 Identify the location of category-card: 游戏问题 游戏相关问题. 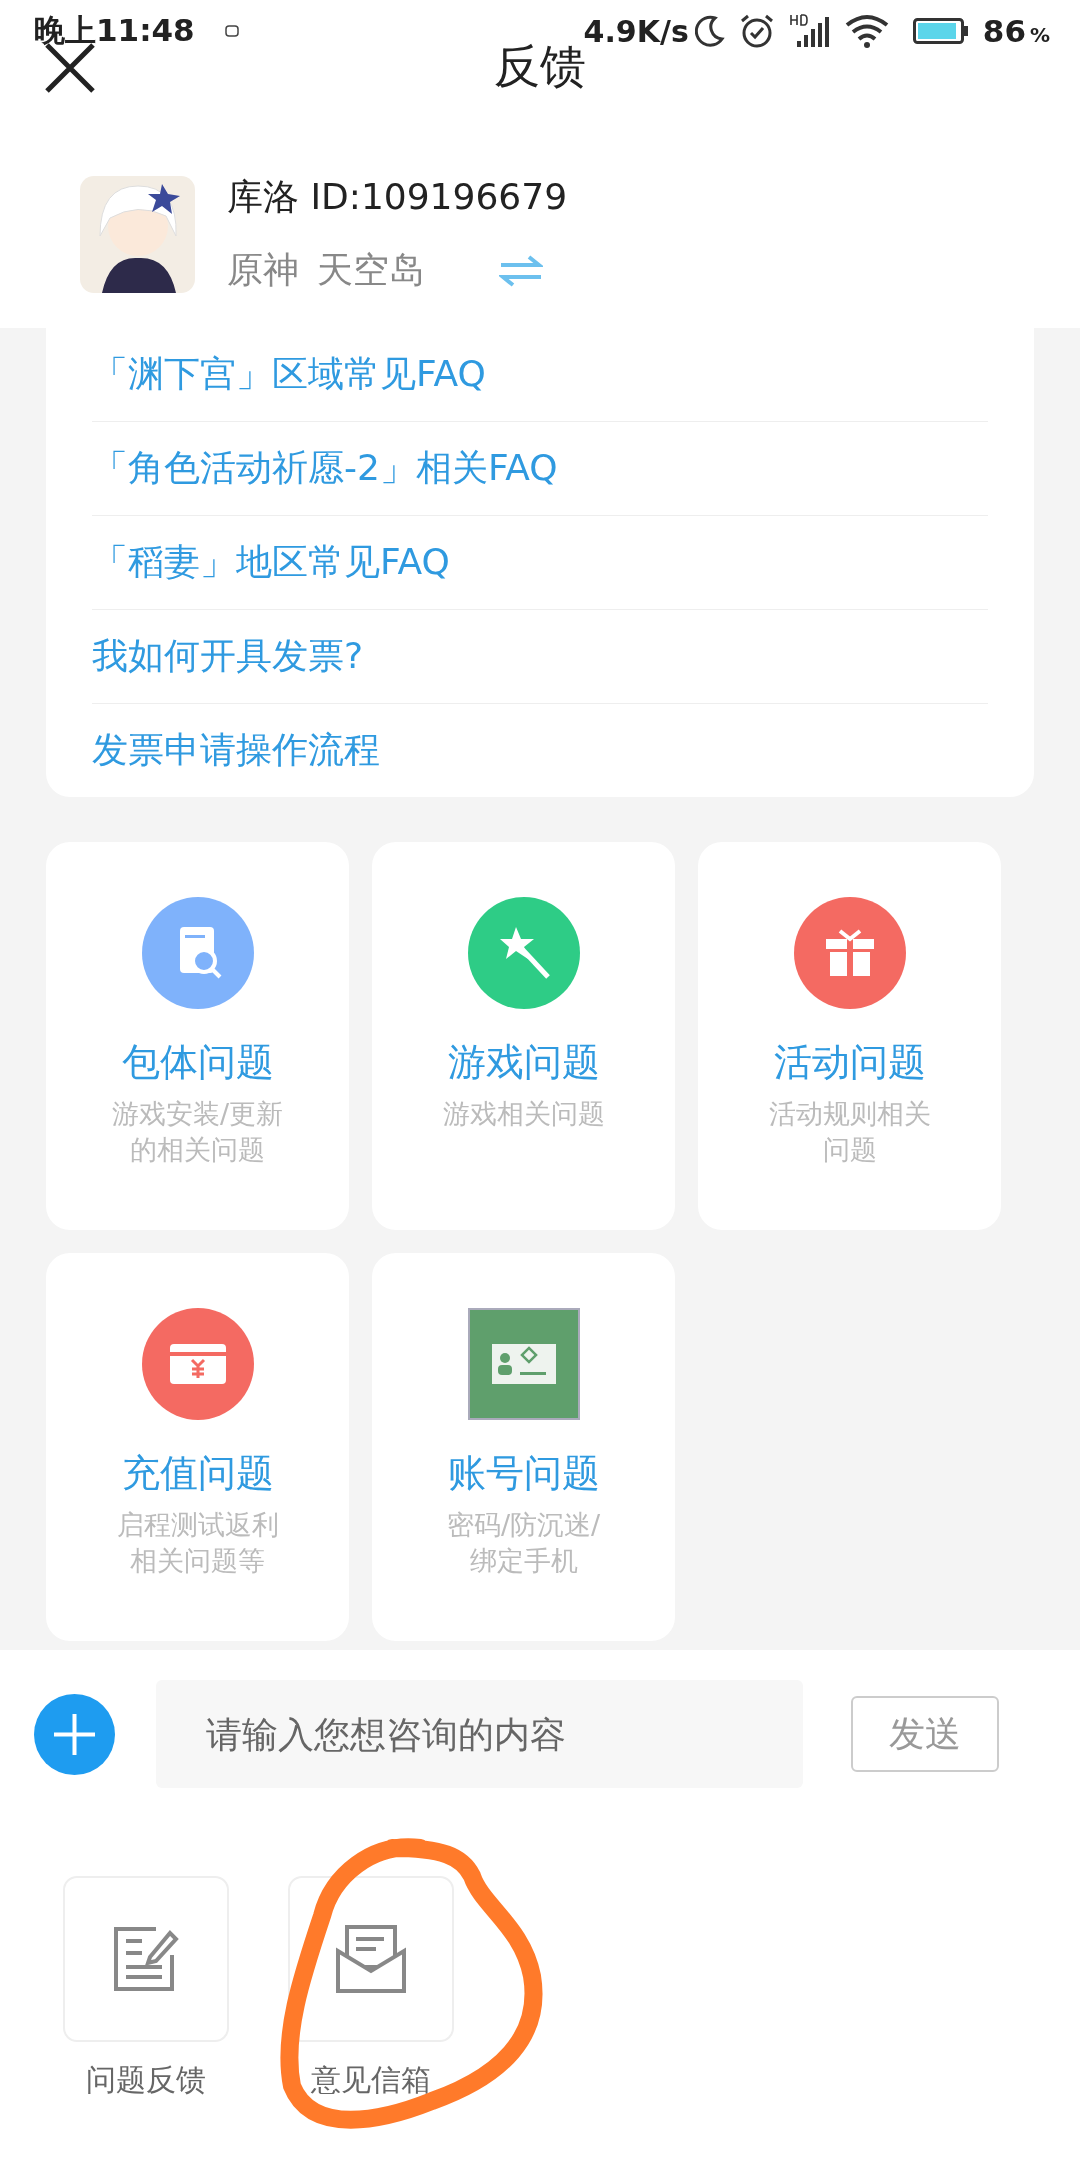
(523, 1036).